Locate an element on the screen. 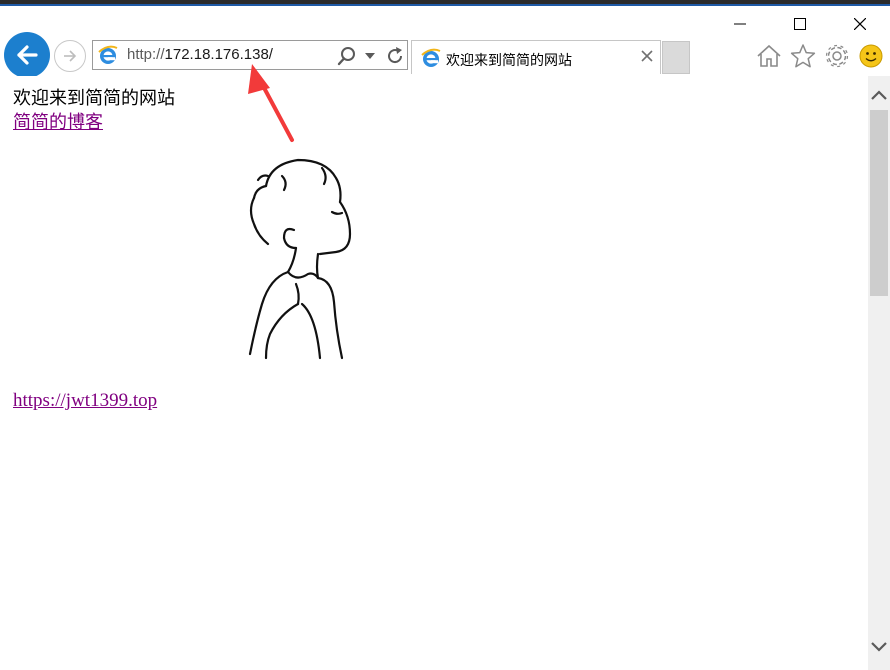 The height and width of the screenshot is (670, 890). scroll-down-button is located at coordinates (879, 647).